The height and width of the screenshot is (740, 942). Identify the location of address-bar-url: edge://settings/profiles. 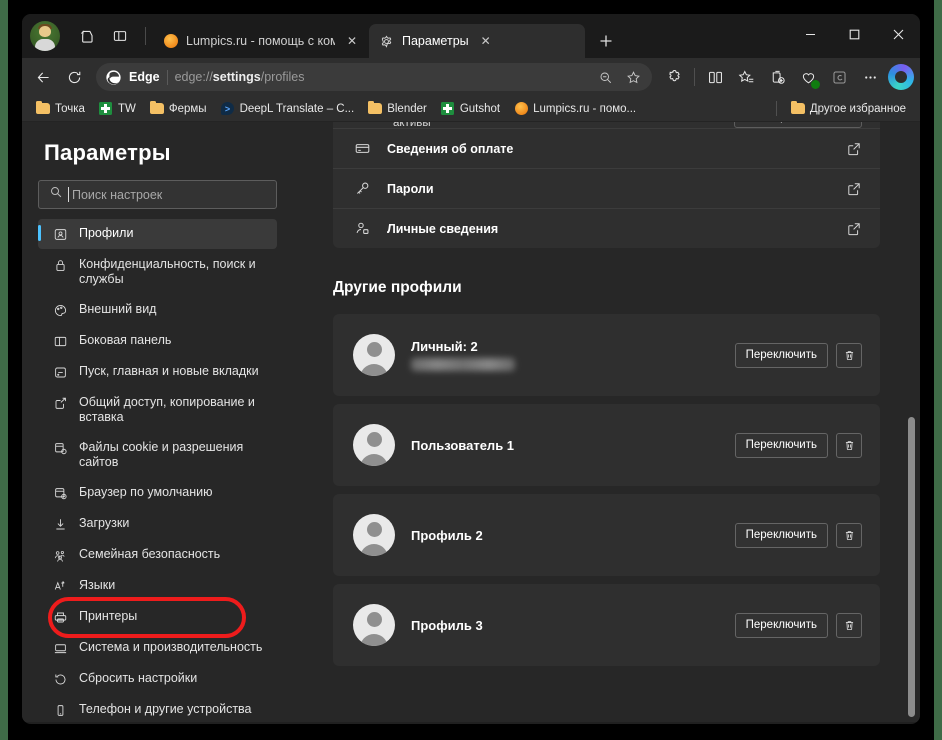
(380, 77).